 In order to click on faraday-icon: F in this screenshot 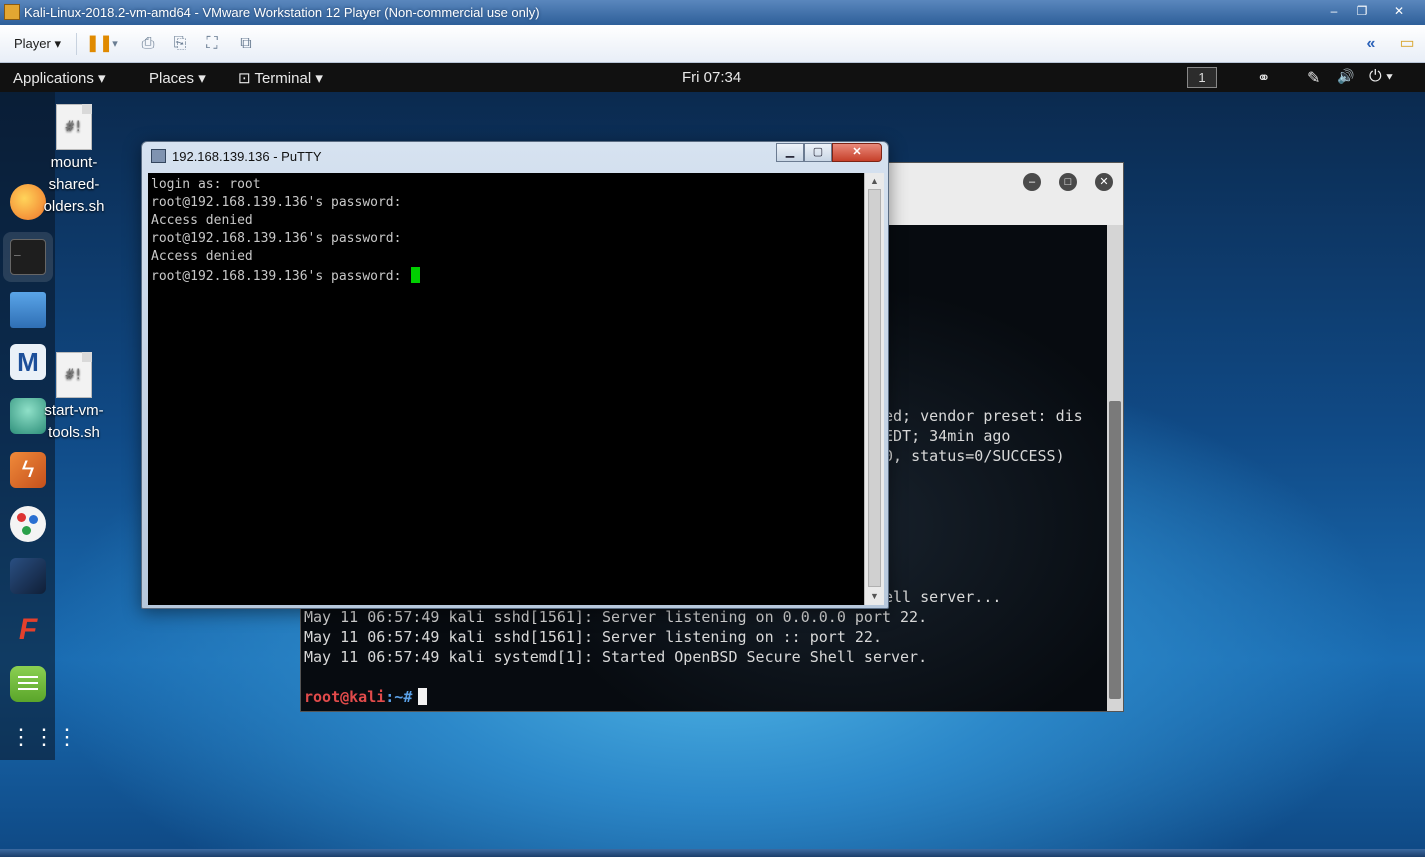, I will do `click(28, 630)`.